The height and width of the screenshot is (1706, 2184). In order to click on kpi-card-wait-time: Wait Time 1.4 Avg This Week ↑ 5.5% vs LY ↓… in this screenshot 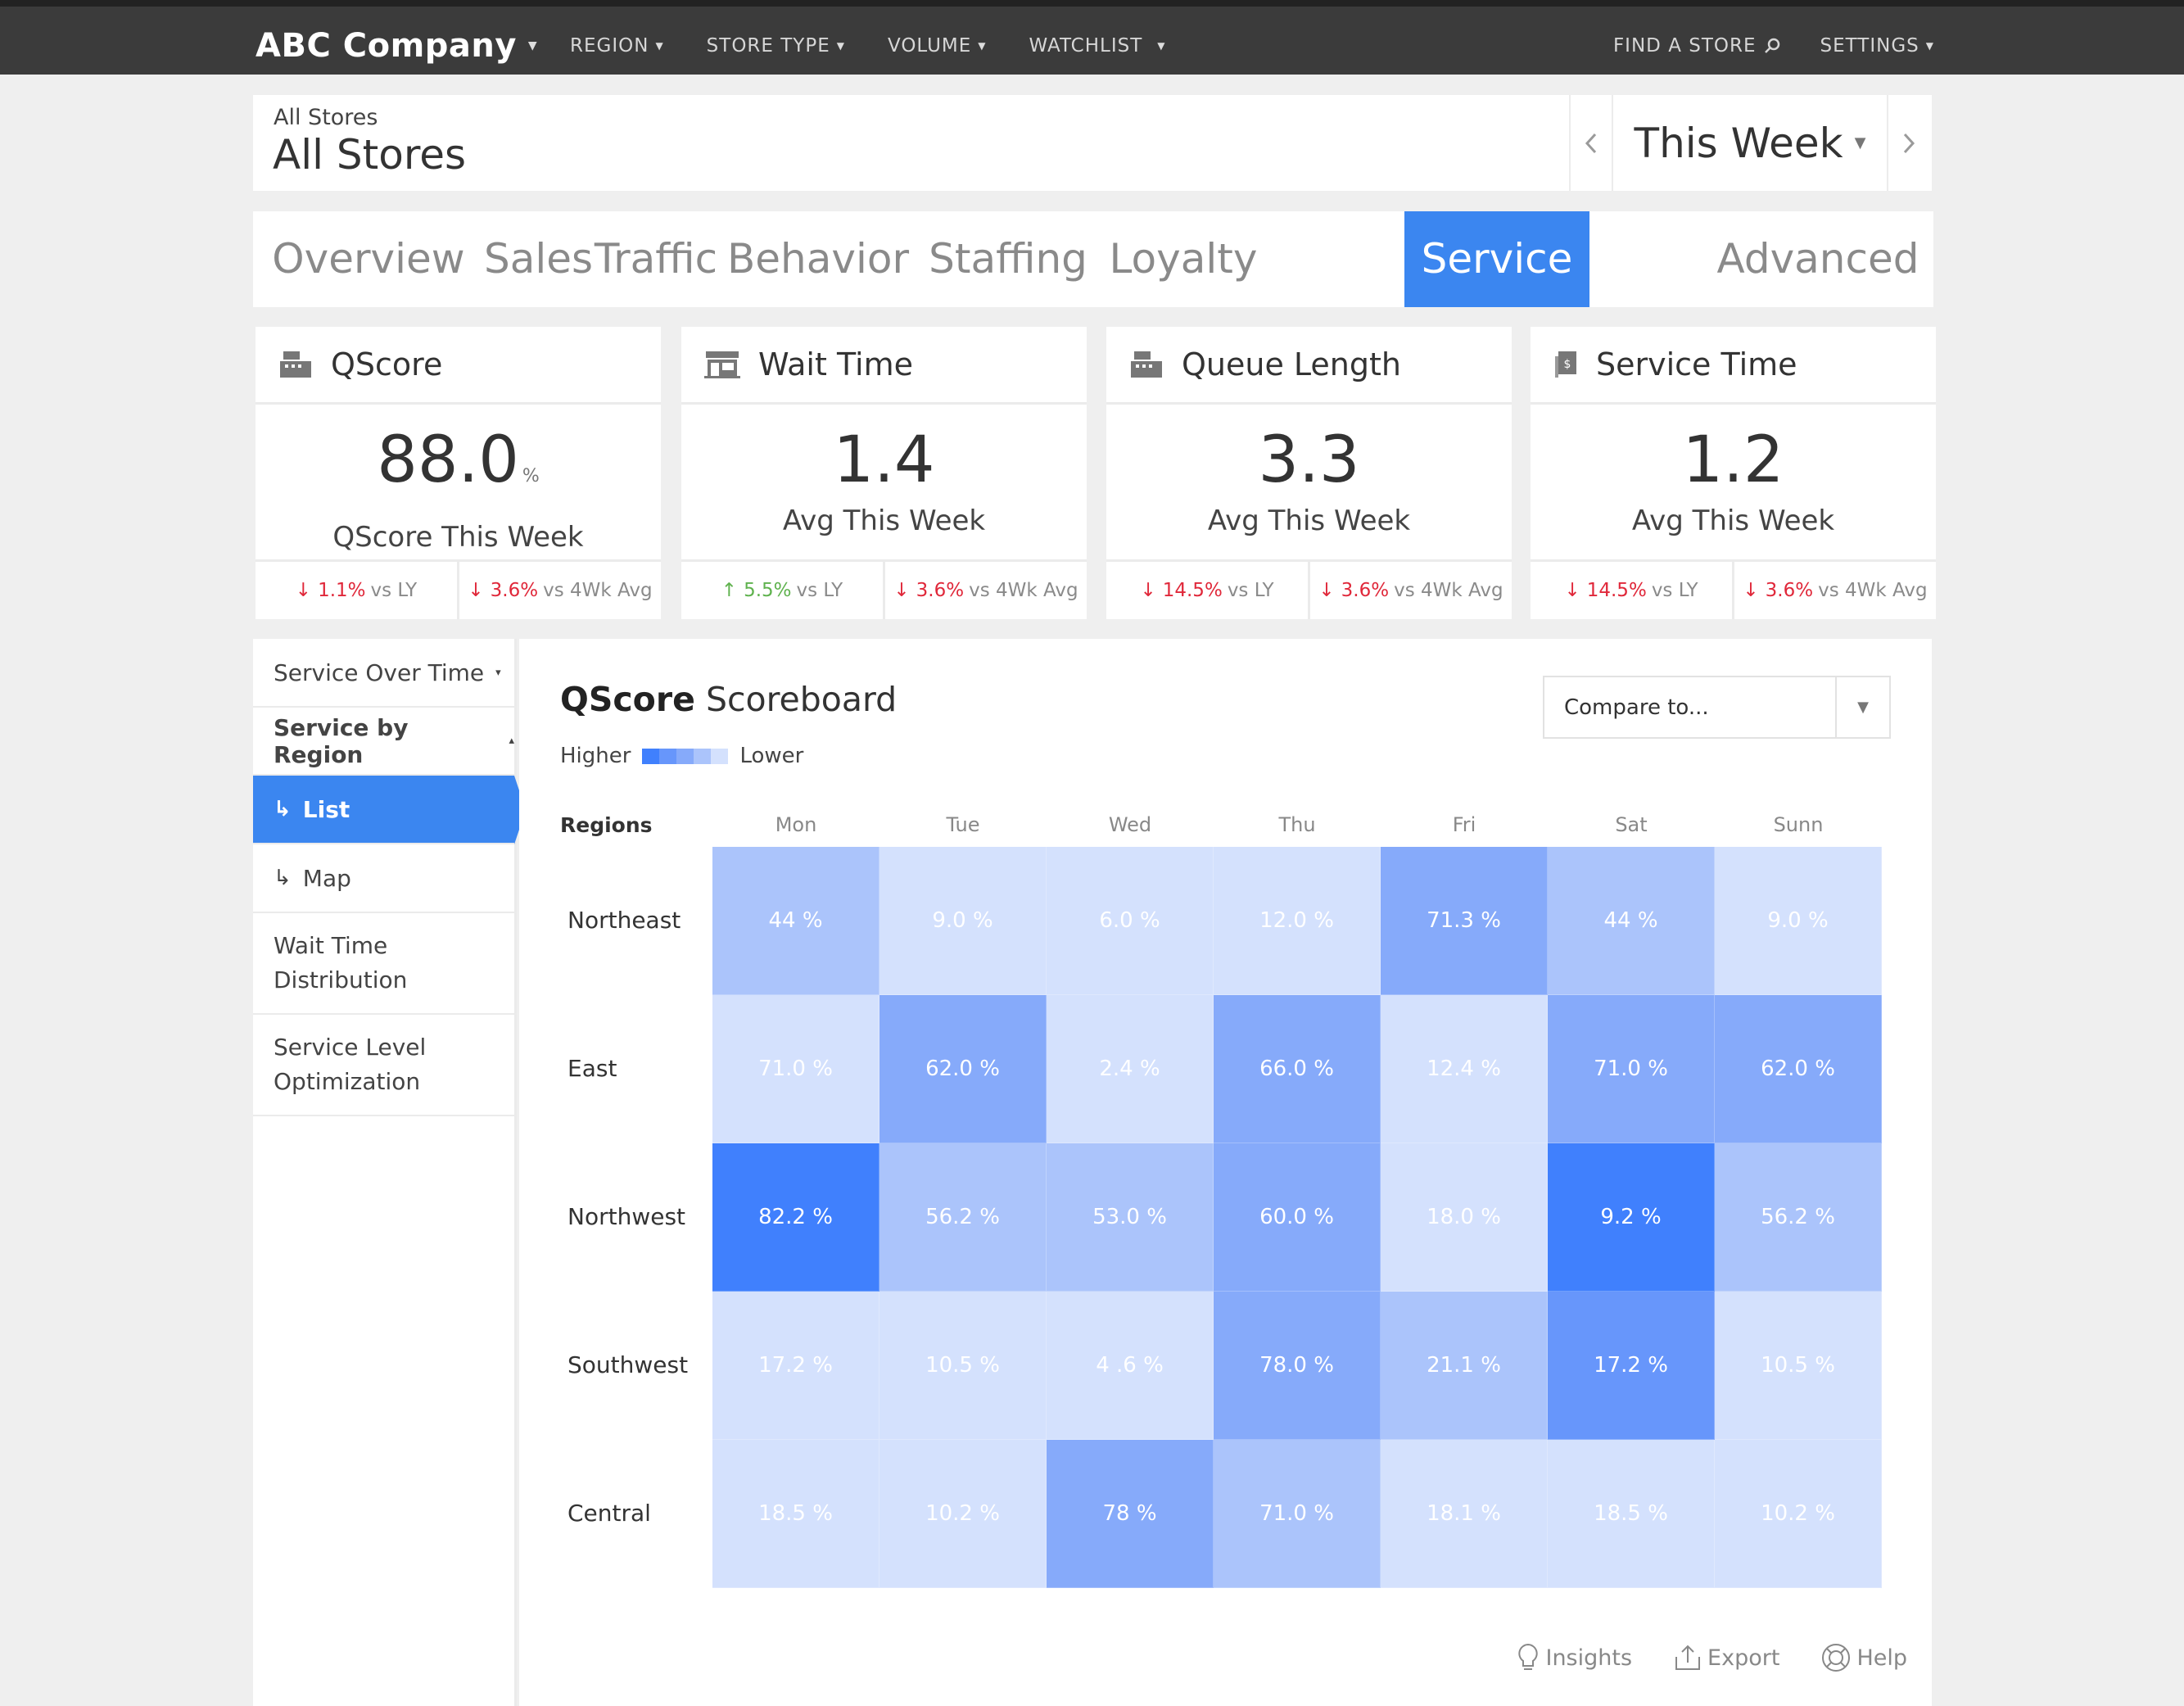, I will do `click(884, 473)`.